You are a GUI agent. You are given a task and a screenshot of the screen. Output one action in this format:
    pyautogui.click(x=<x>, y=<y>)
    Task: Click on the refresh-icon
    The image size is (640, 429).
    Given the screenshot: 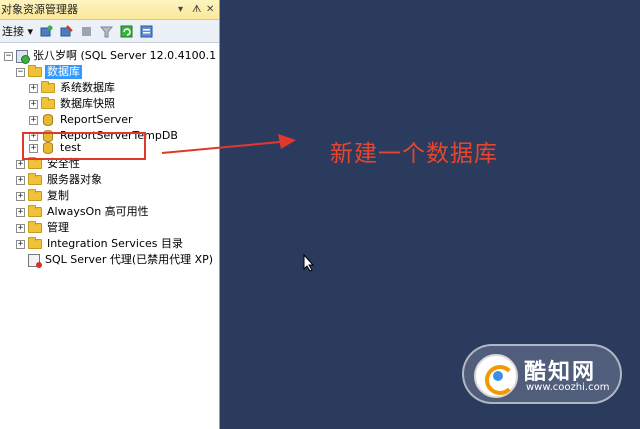 What is the action you would take?
    pyautogui.click(x=126, y=31)
    